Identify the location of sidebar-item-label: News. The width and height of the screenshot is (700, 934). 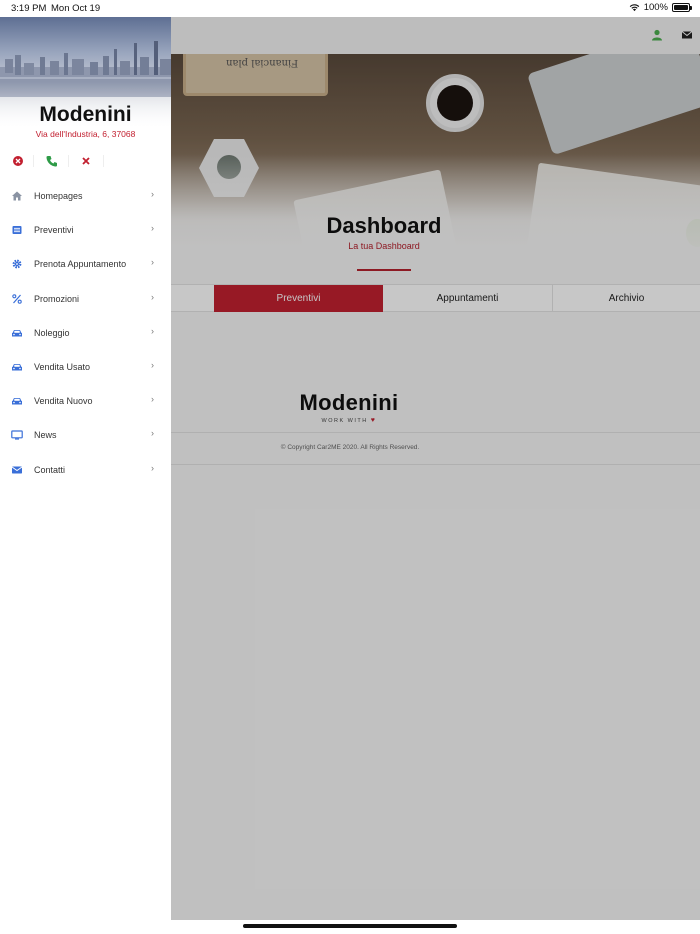
(45, 435).